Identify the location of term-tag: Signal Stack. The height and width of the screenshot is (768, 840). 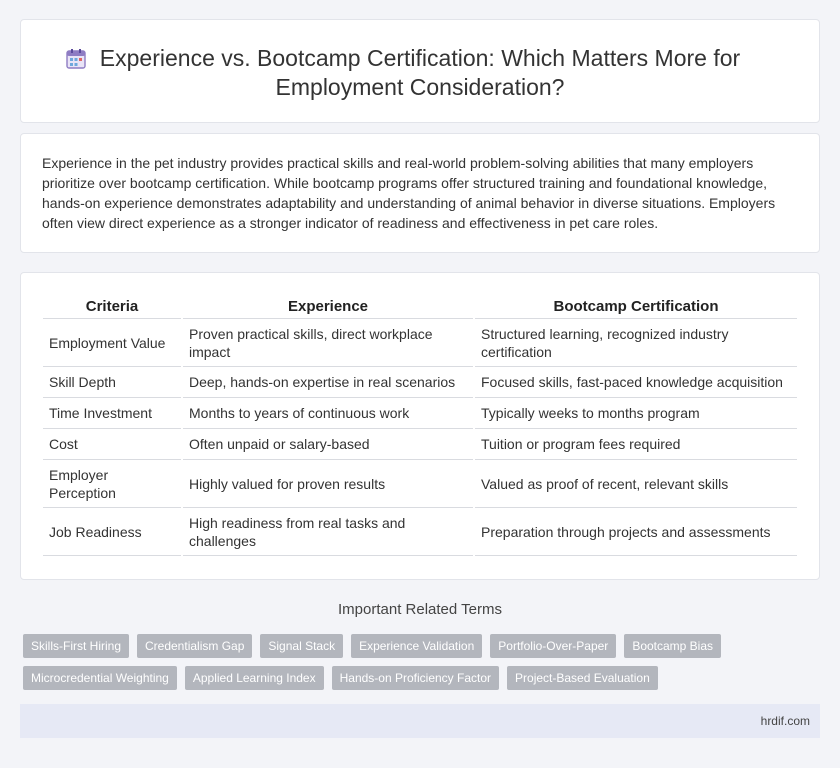
(302, 646).